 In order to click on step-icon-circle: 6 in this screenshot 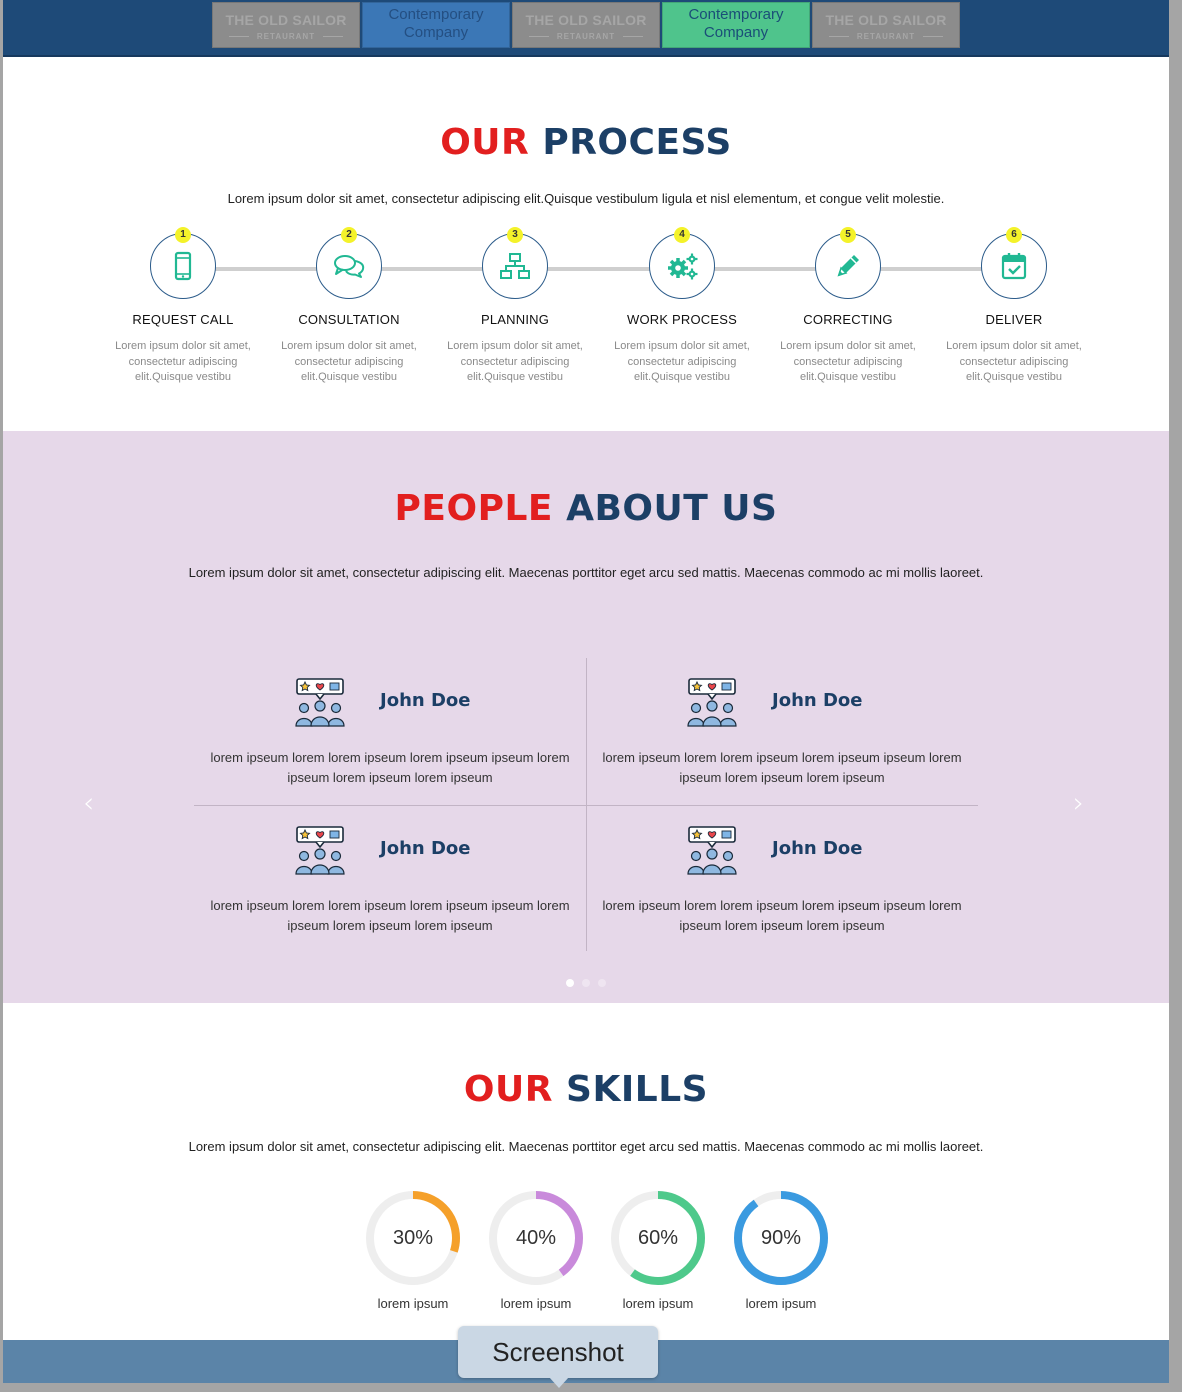, I will do `click(1014, 263)`.